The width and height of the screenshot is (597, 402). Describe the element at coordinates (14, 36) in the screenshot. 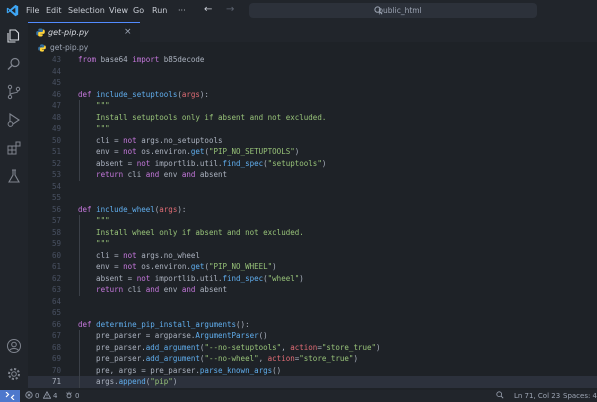

I see `explorer-icon` at that location.